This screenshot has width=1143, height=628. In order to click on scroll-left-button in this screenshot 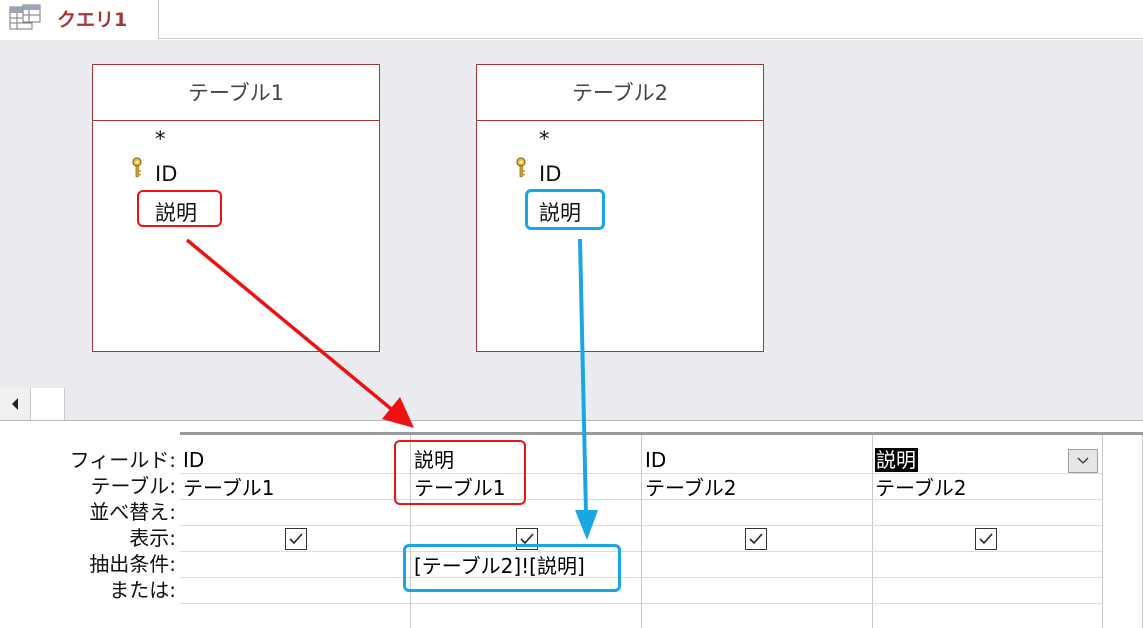, I will do `click(15, 404)`.